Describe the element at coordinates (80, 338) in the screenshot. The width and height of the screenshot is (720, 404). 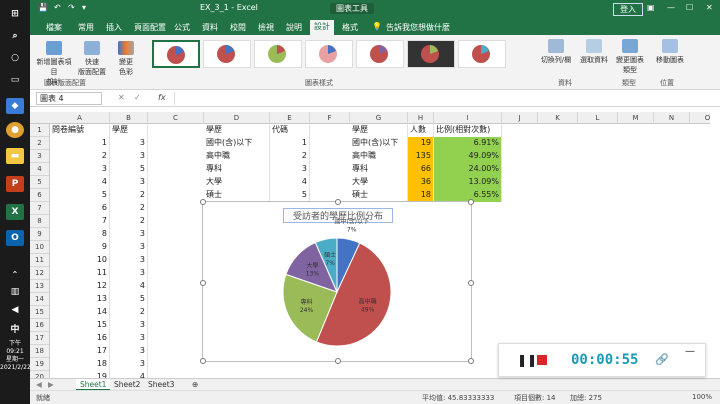
I see `data-cell: 16` at that location.